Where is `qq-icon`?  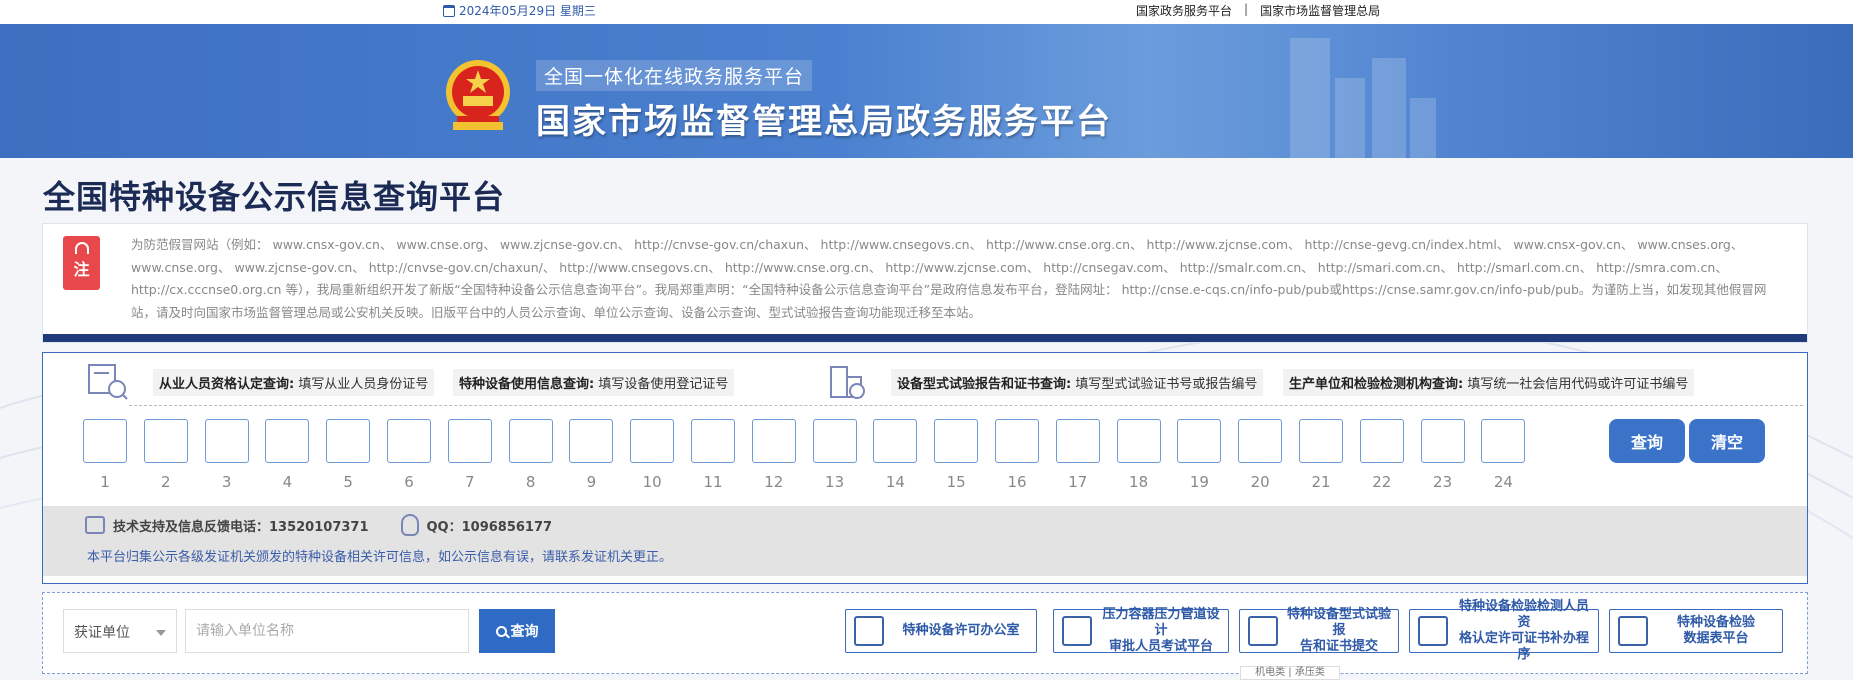
qq-icon is located at coordinates (409, 525).